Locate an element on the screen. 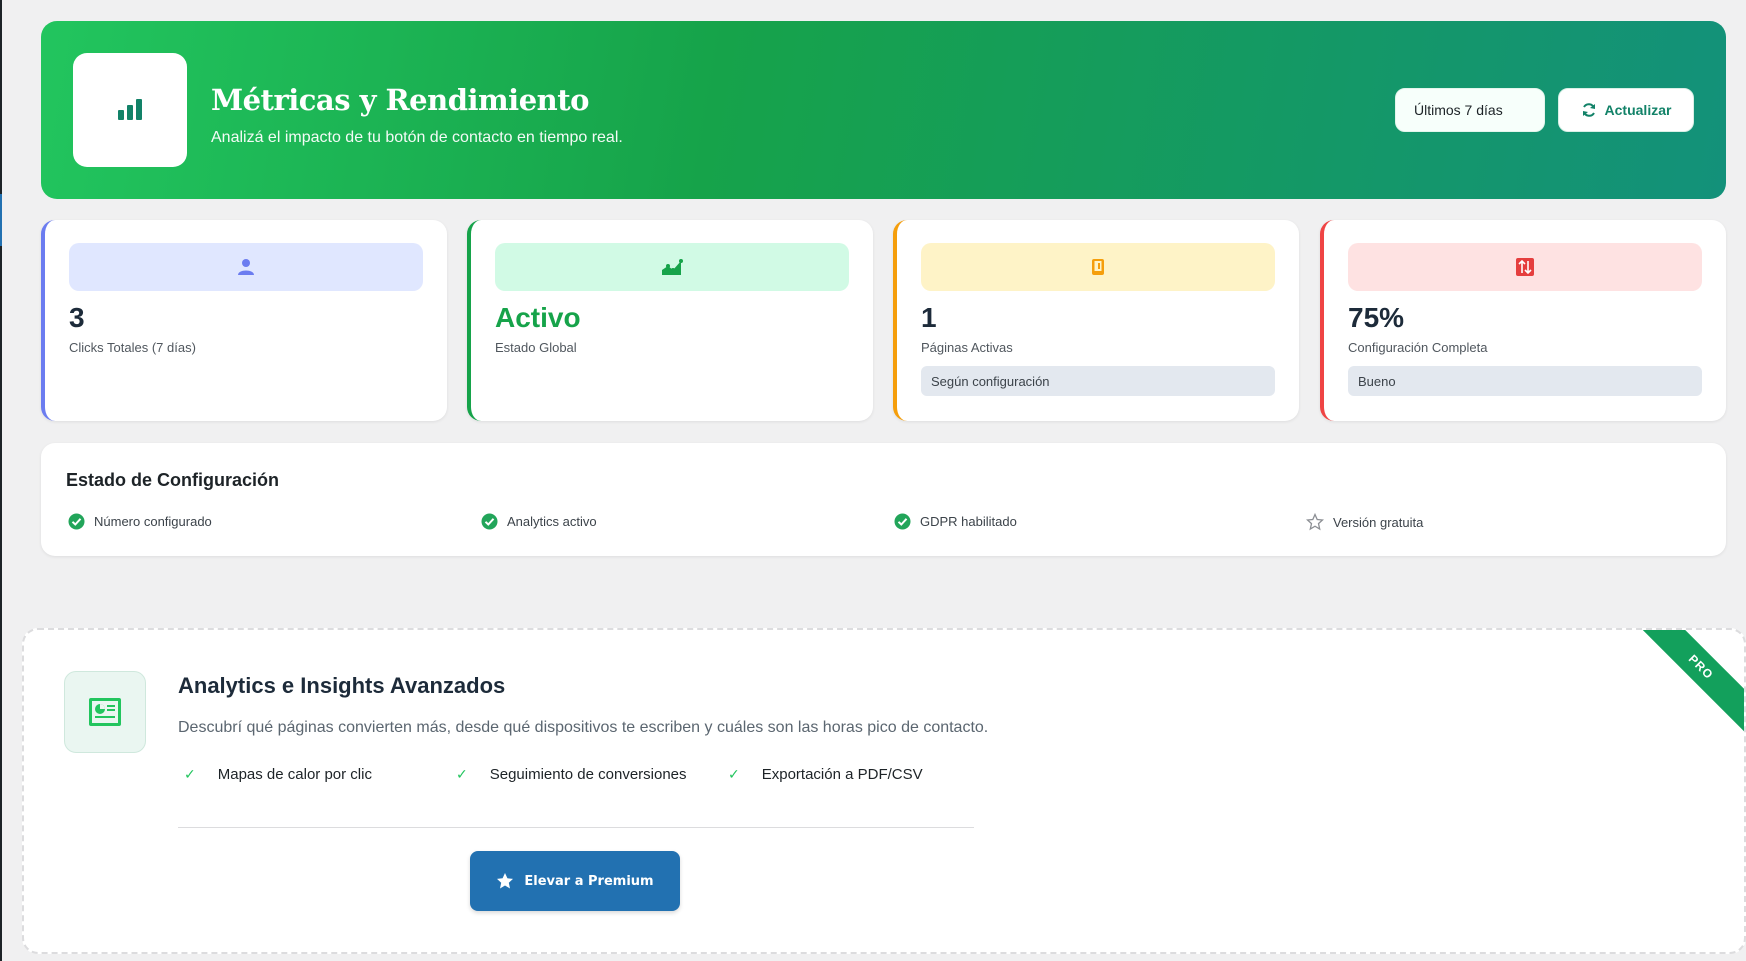  config-item-label: Versión gratuita is located at coordinates (1378, 522).